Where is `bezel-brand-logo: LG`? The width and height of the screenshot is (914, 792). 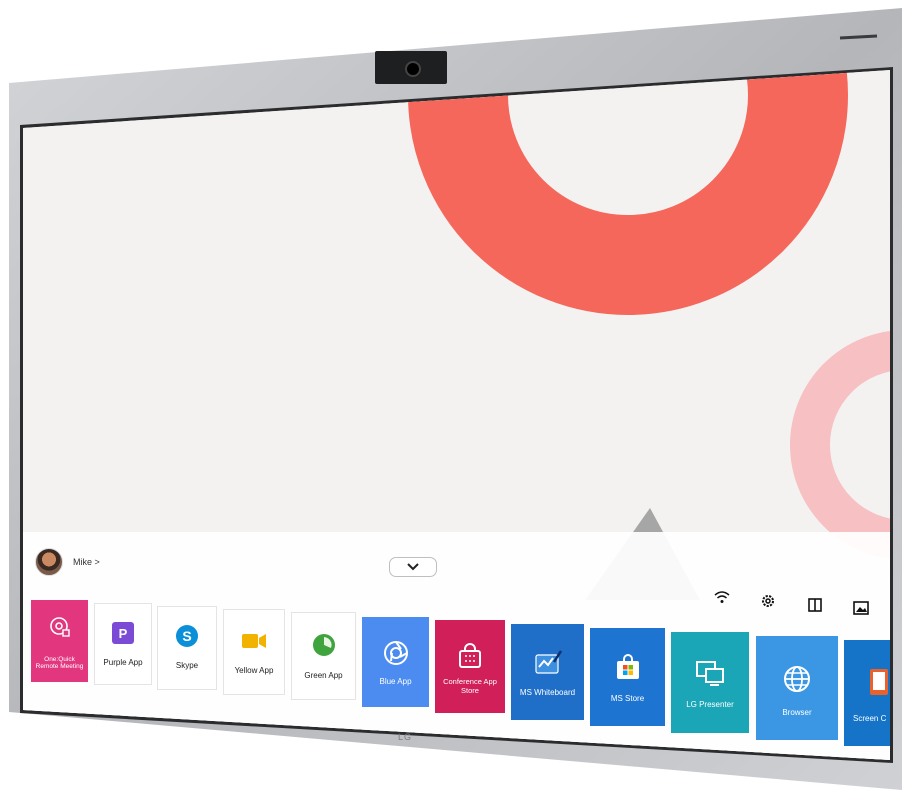 bezel-brand-logo: LG is located at coordinates (405, 737).